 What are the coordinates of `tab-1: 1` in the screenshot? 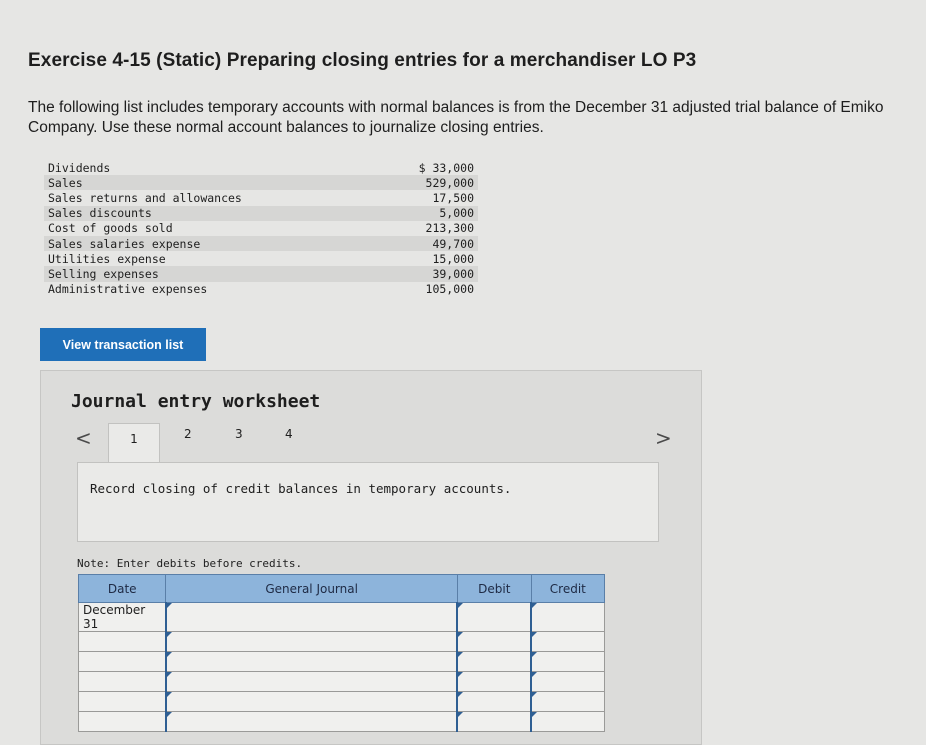 It's located at (134, 443).